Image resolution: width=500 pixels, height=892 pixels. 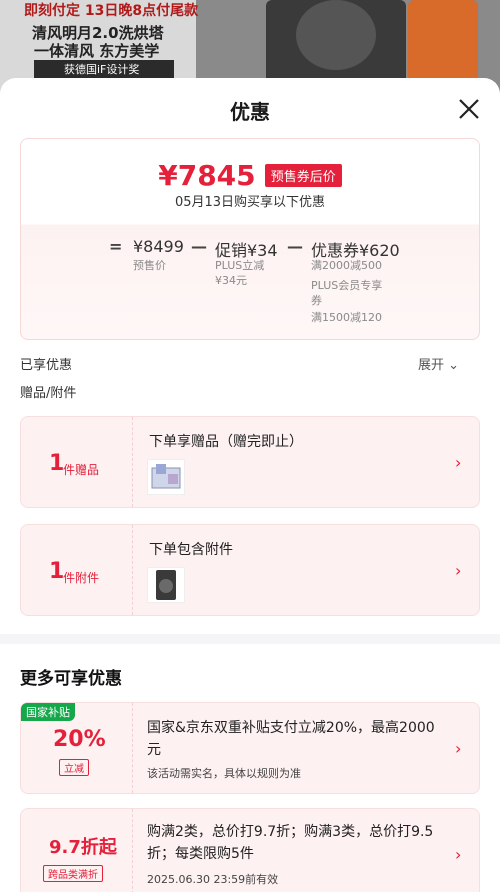 I want to click on national-subsidy-badge: 国家补贴, so click(x=48, y=712).